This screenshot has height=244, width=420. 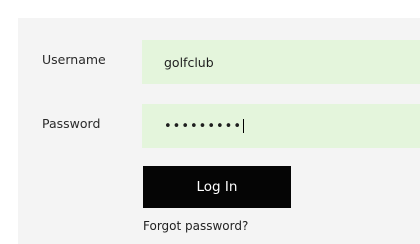 What do you see at coordinates (244, 126) in the screenshot?
I see `text-caret` at bounding box center [244, 126].